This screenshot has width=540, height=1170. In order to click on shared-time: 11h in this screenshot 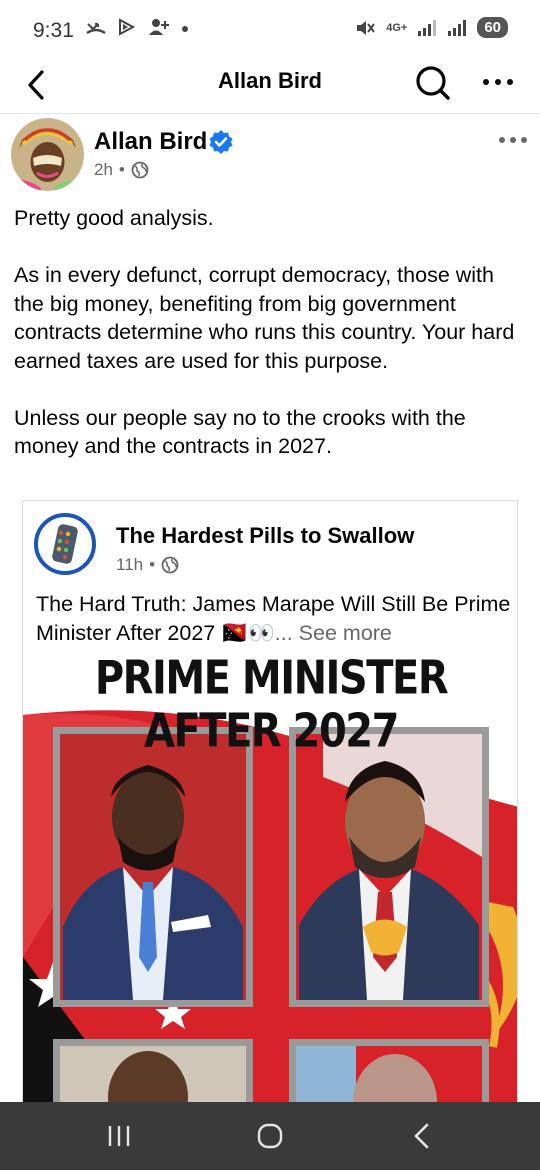, I will do `click(129, 565)`.